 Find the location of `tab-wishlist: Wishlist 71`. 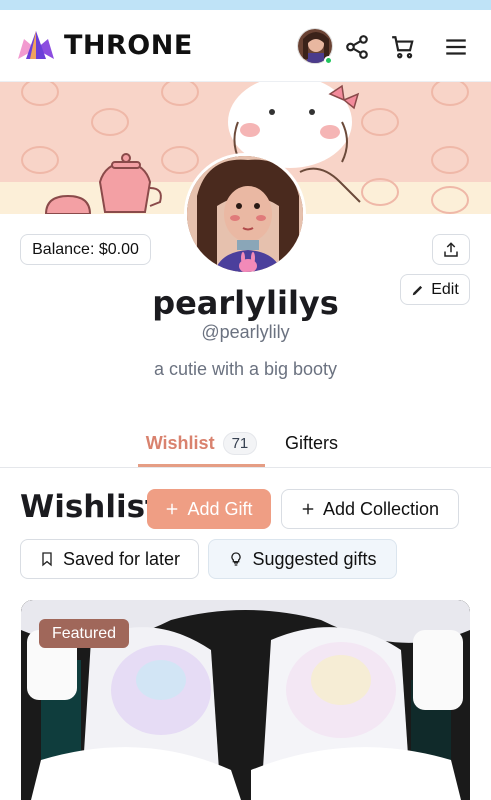

tab-wishlist: Wishlist 71 is located at coordinates (201, 443).